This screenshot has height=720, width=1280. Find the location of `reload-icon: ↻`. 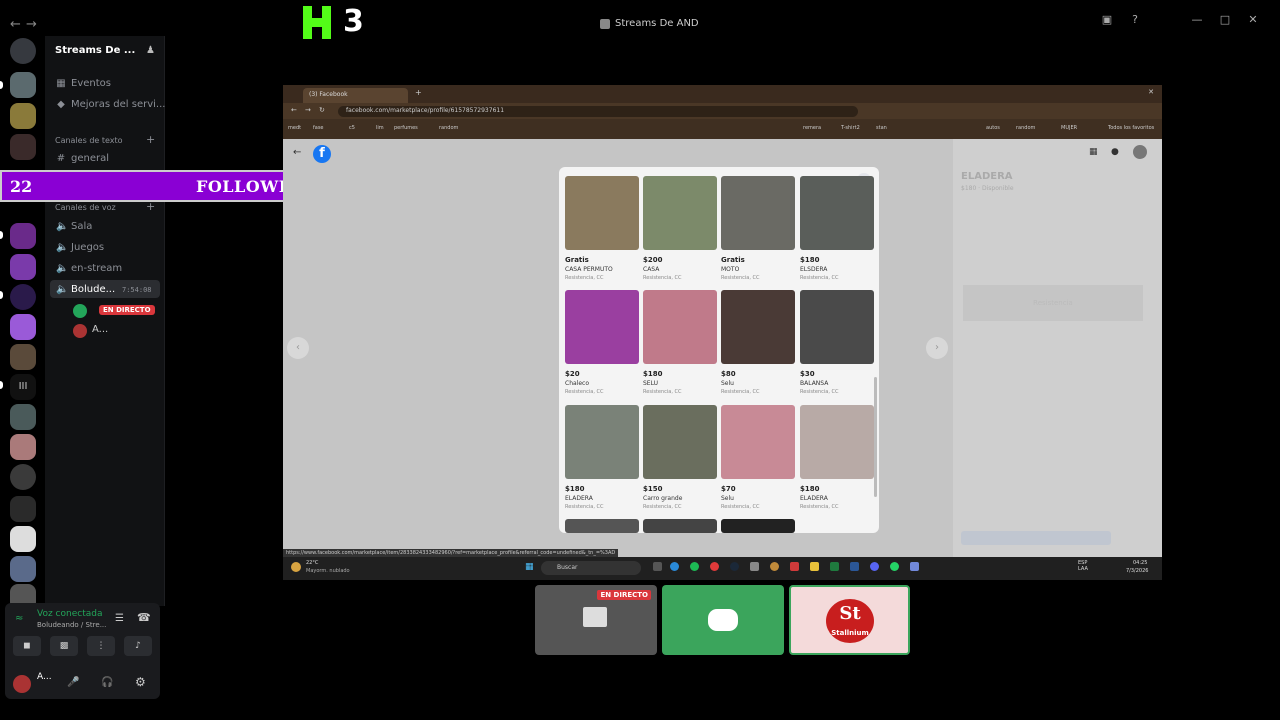

reload-icon: ↻ is located at coordinates (322, 110).